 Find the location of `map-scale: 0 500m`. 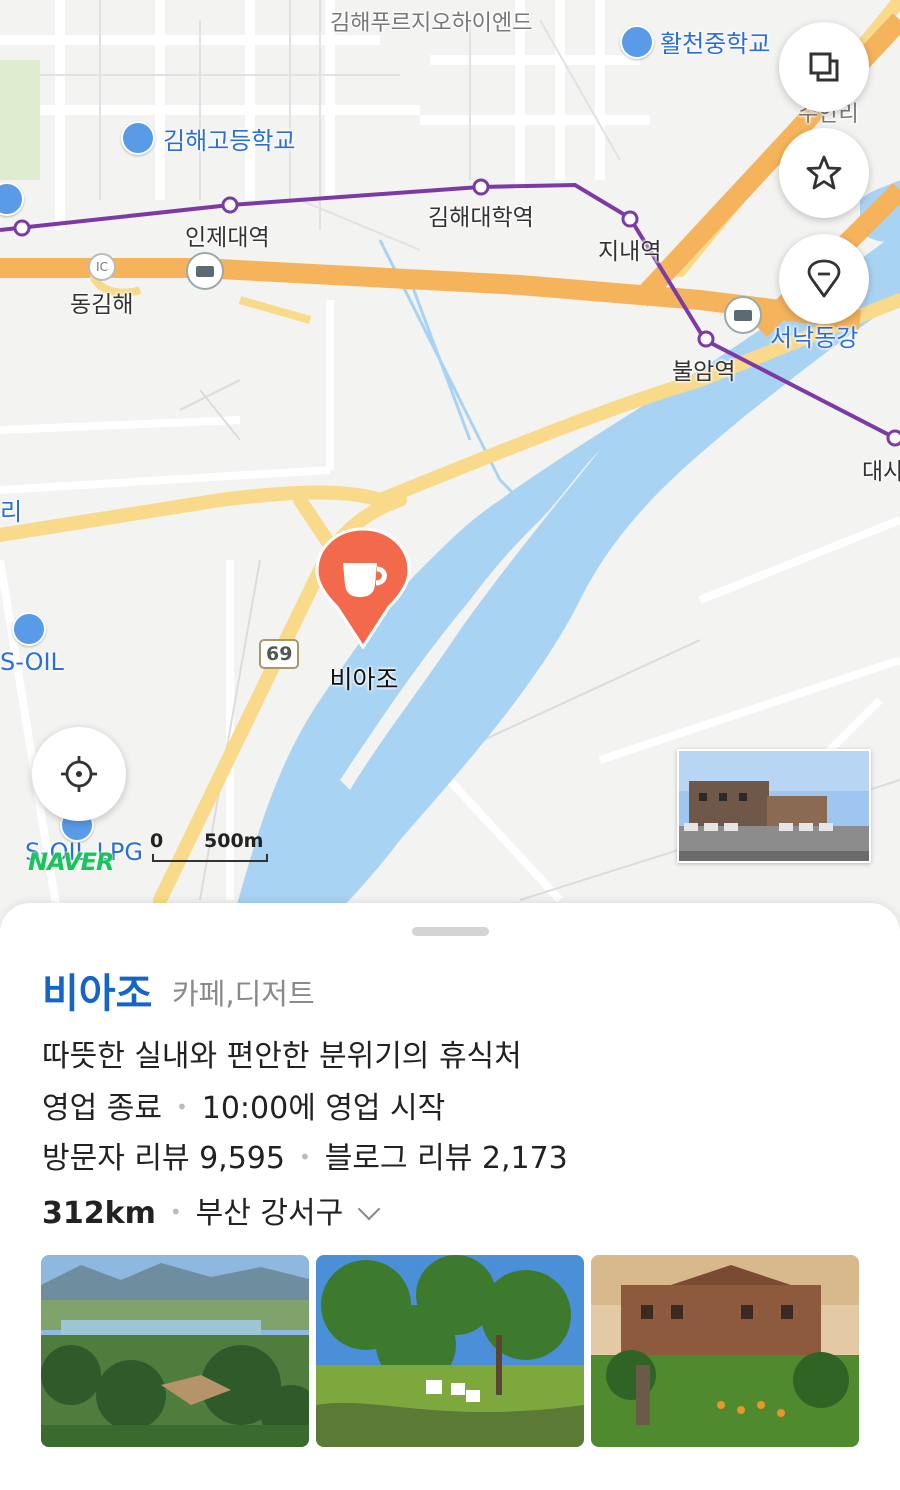

map-scale: 0 500m is located at coordinates (210, 847).